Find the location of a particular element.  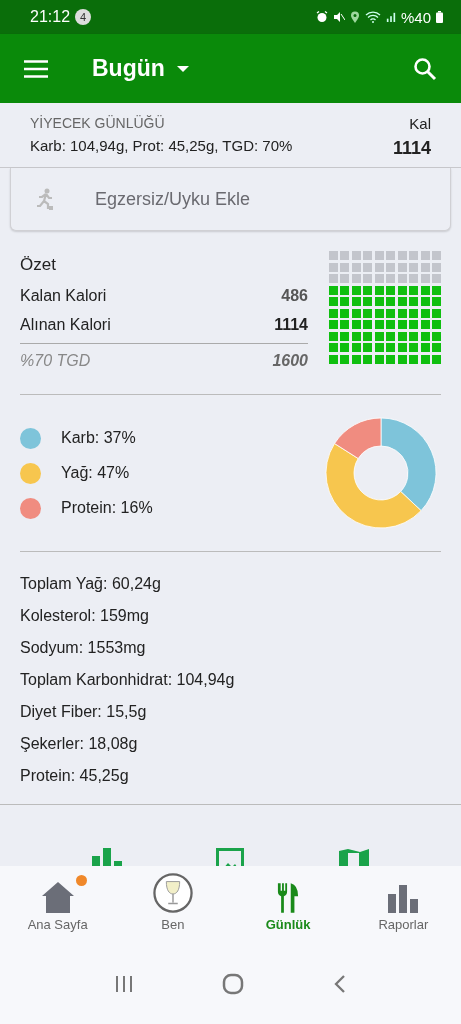

summary-label: %70 TGD is located at coordinates (55, 361).